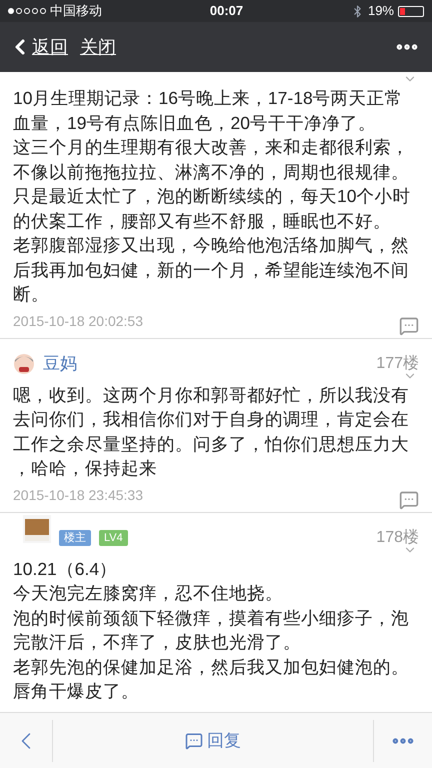 The width and height of the screenshot is (432, 768). What do you see at coordinates (212, 196) in the screenshot?
I see `post-text: 只是最近太忙了，泡的断断续续的，每天10个小时` at bounding box center [212, 196].